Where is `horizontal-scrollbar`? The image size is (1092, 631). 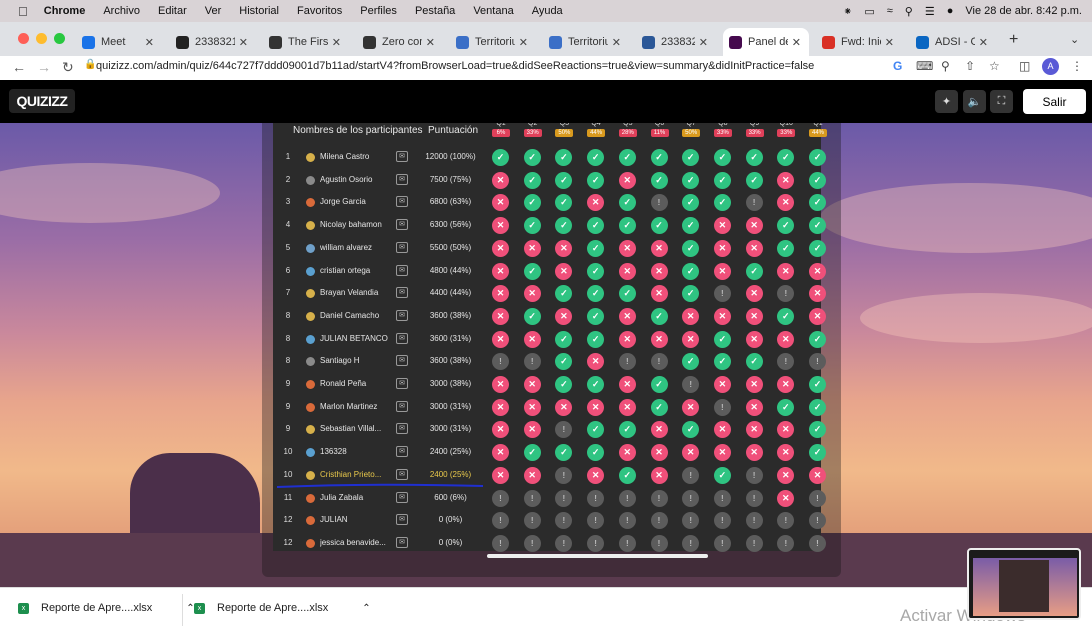 horizontal-scrollbar is located at coordinates (597, 556).